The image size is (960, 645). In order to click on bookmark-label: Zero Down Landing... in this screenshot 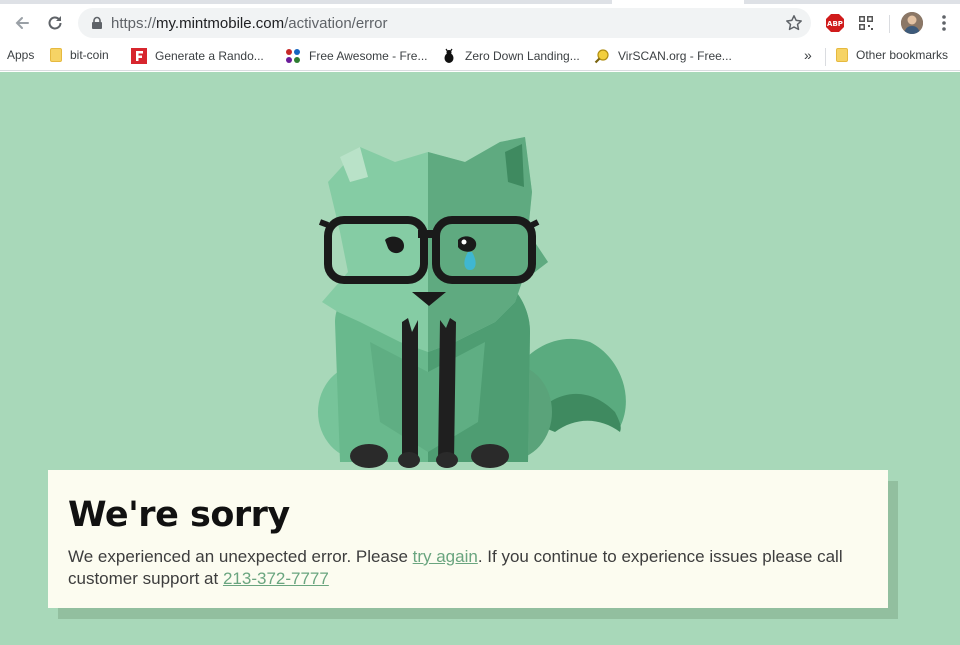, I will do `click(522, 56)`.